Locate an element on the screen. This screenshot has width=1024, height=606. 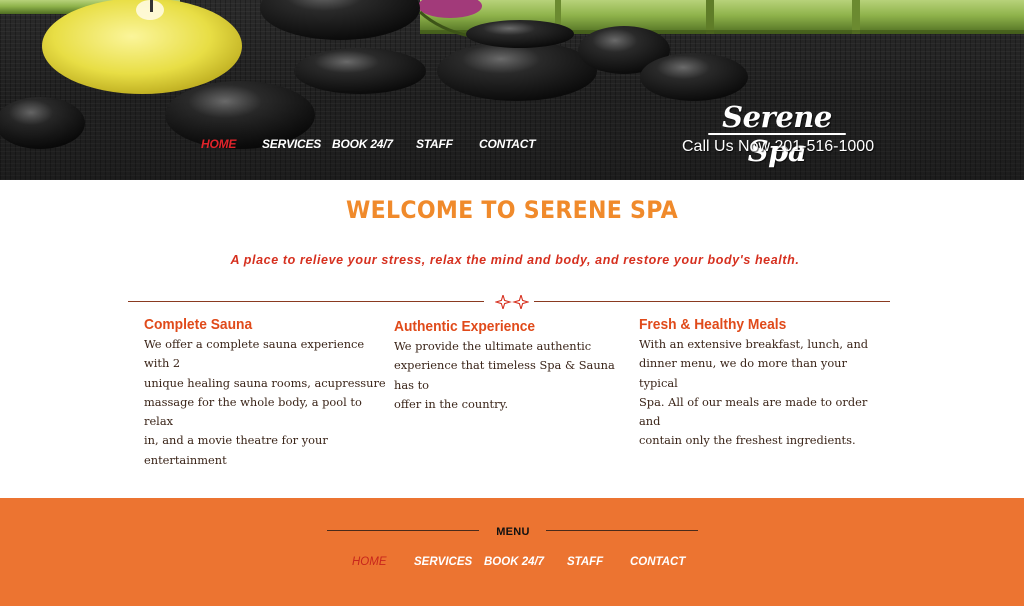
feature-heading: Fresh & Healthy Meals is located at coordinates (713, 324).